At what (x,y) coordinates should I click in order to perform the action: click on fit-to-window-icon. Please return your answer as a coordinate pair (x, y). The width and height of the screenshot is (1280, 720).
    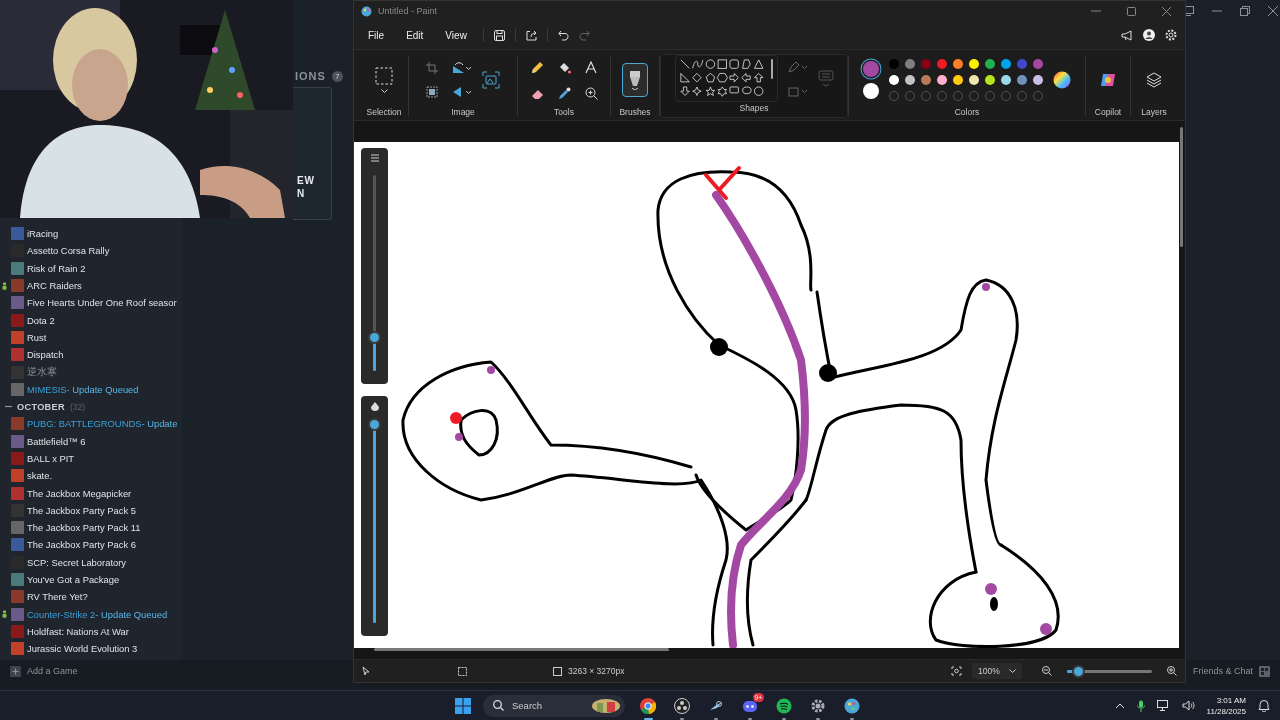
    Looking at the image, I should click on (956, 671).